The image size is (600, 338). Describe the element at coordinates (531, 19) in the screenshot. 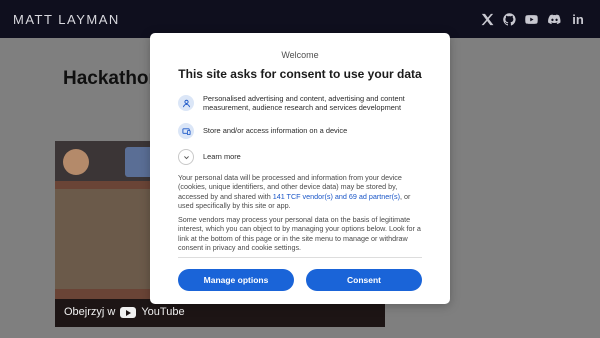

I see `youtube-icon` at that location.